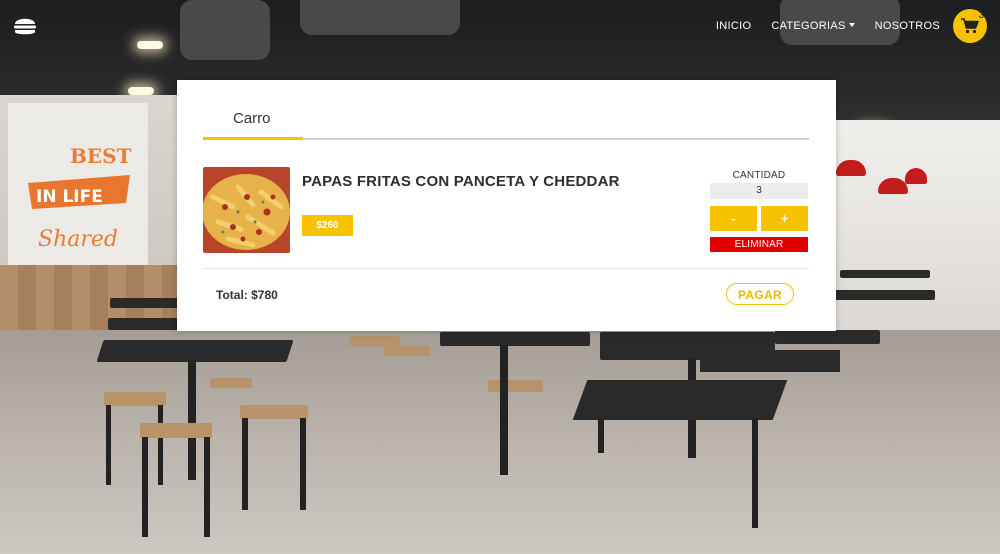  I want to click on svg-text: BEST, so click(101, 156).